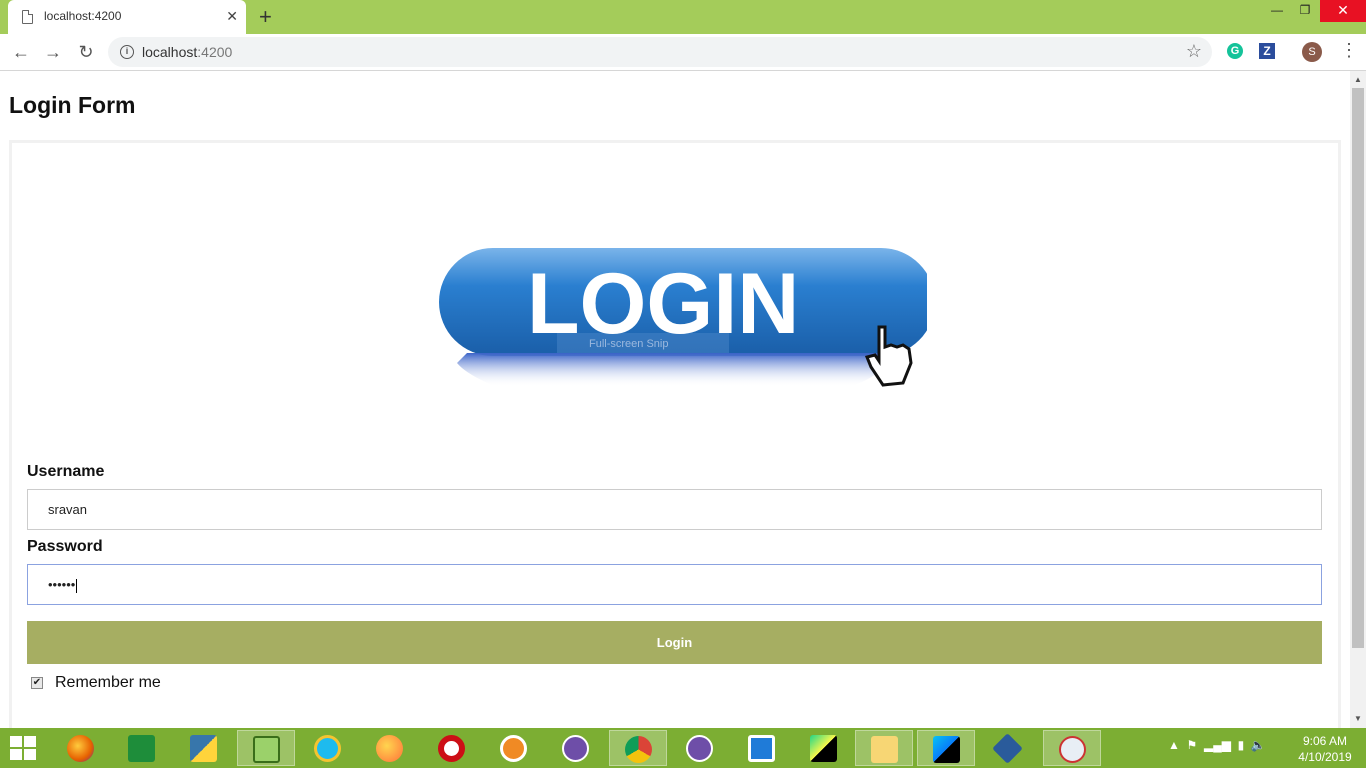 The width and height of the screenshot is (1366, 768). Describe the element at coordinates (1325, 757) in the screenshot. I see `clock-date: 4/10/2019` at that location.